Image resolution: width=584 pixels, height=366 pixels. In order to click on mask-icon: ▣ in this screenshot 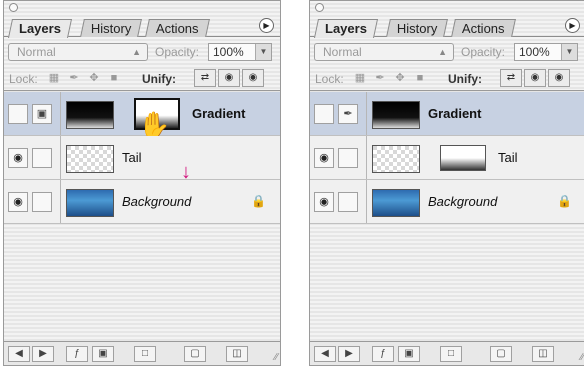, I will do `click(42, 114)`.